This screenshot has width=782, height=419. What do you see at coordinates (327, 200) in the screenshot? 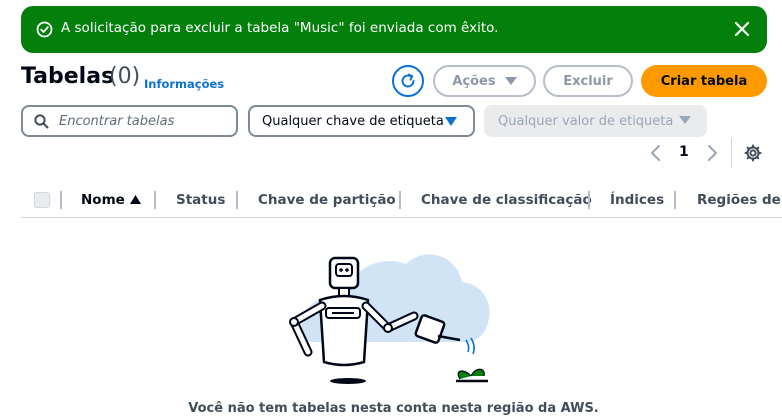
I see `column-header-partition-key: Chave de partição` at bounding box center [327, 200].